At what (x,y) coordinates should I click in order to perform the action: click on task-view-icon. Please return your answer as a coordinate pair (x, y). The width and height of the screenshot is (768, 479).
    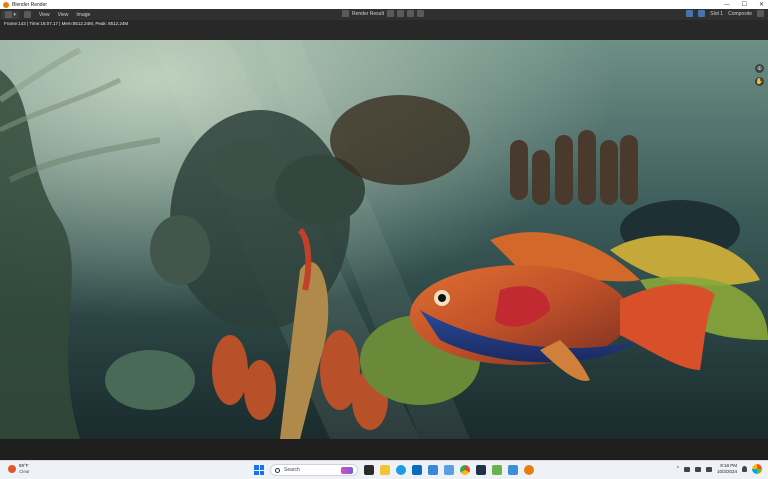
    Looking at the image, I should click on (369, 470).